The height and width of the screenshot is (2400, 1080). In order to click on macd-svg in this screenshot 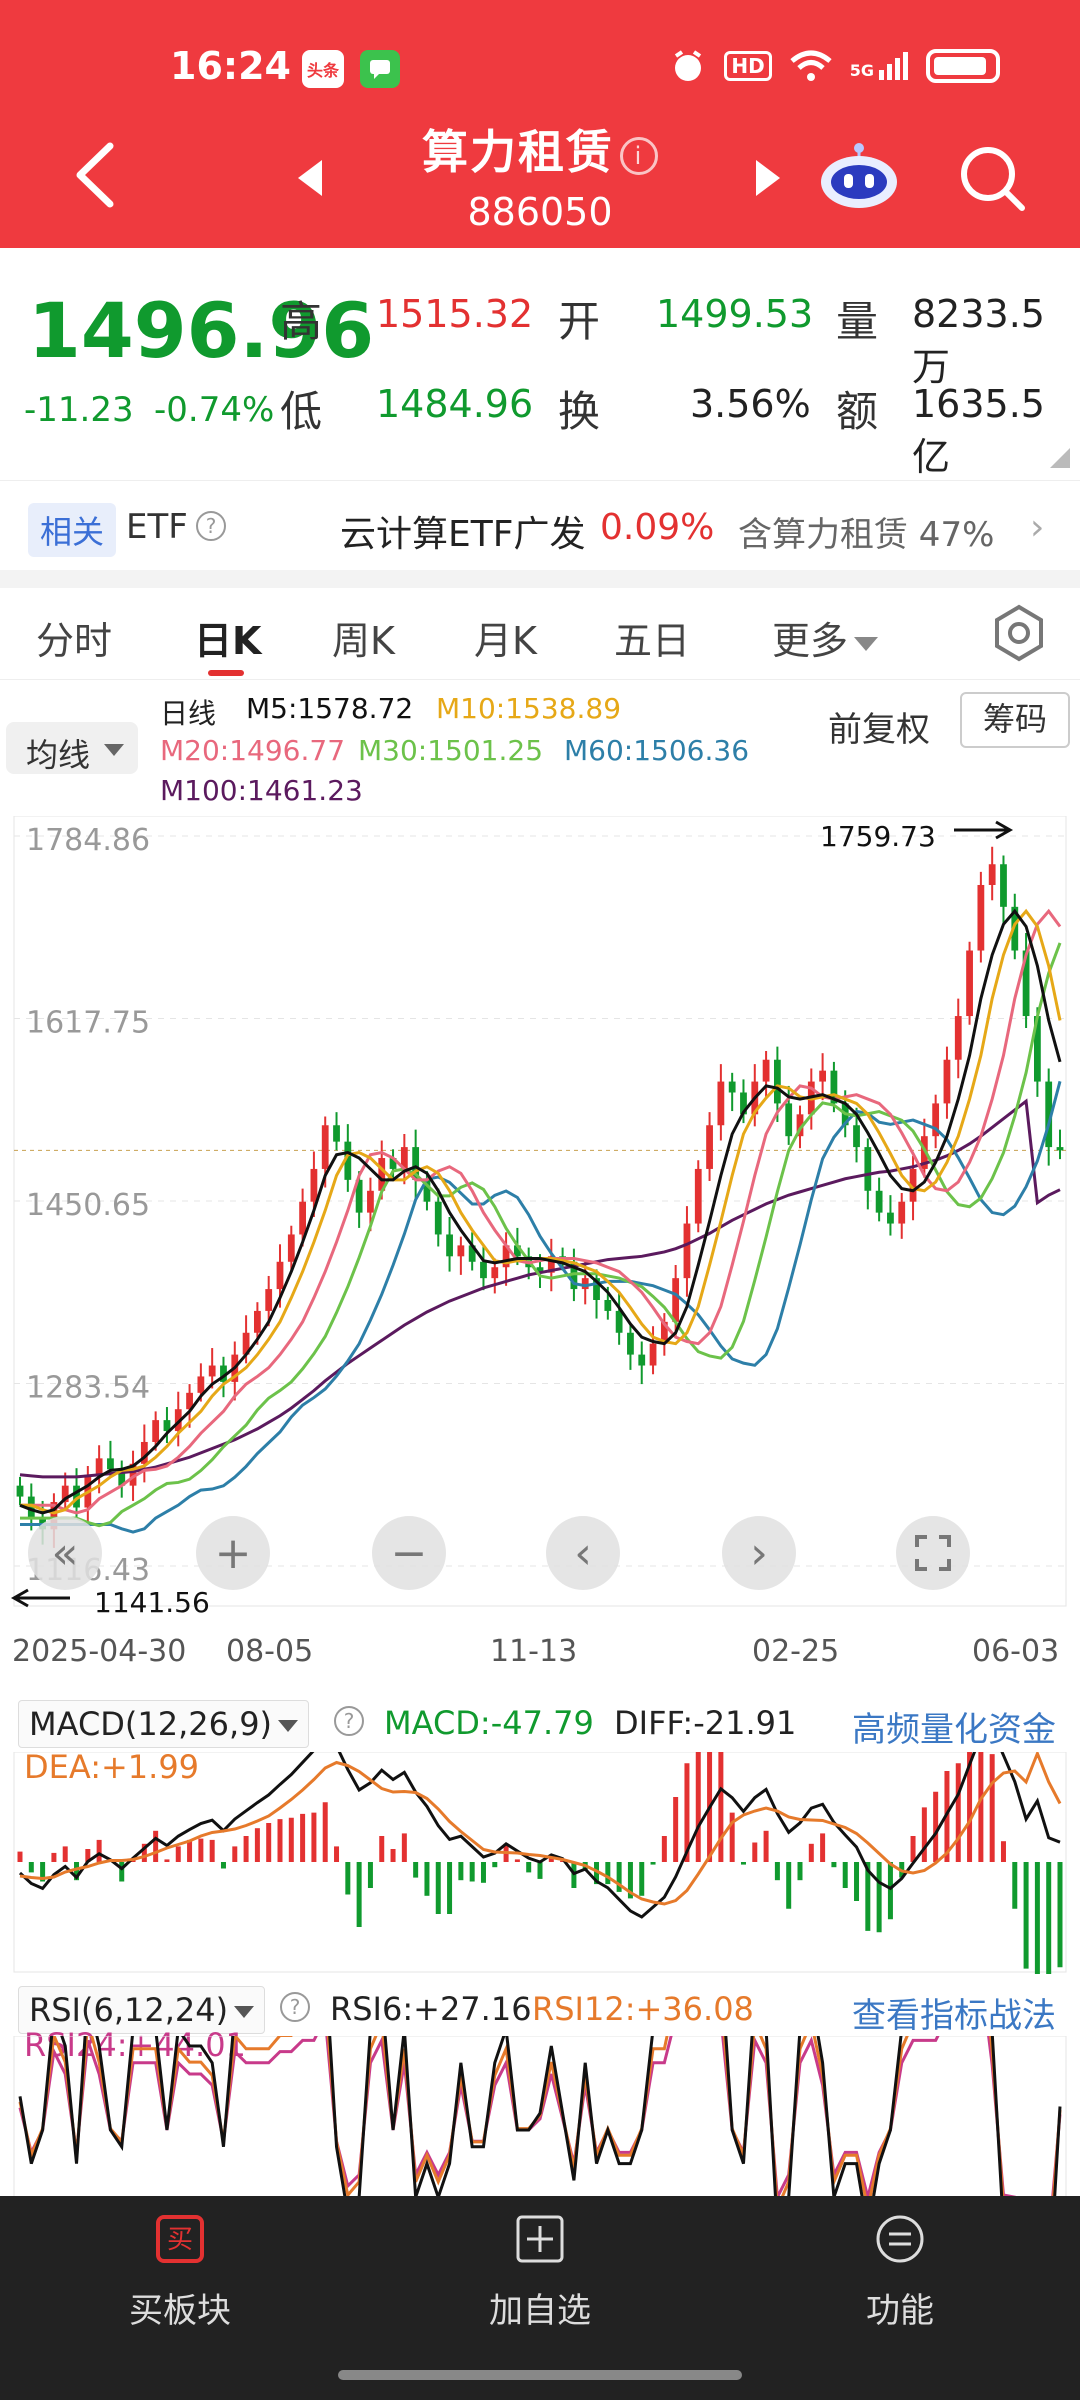, I will do `click(540, 1869)`.